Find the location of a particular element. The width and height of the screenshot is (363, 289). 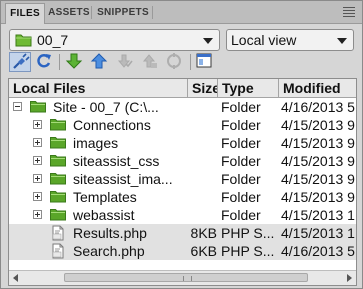

site-select-value: 00_7 is located at coordinates (53, 40).